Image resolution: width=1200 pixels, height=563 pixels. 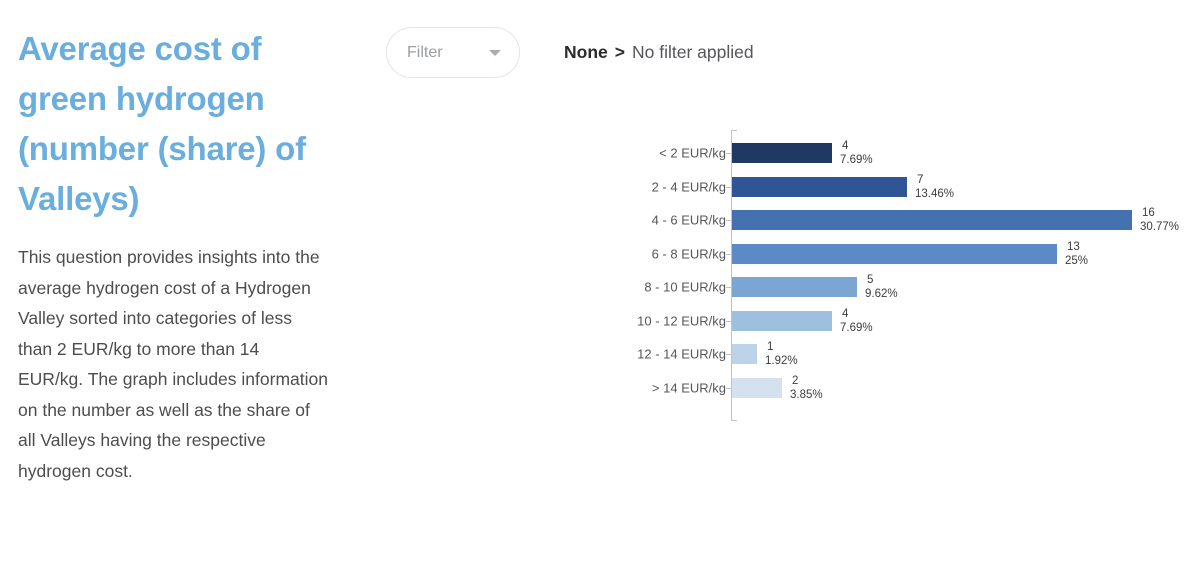 I want to click on filter-status-value: No filter applied, so click(x=692, y=52).